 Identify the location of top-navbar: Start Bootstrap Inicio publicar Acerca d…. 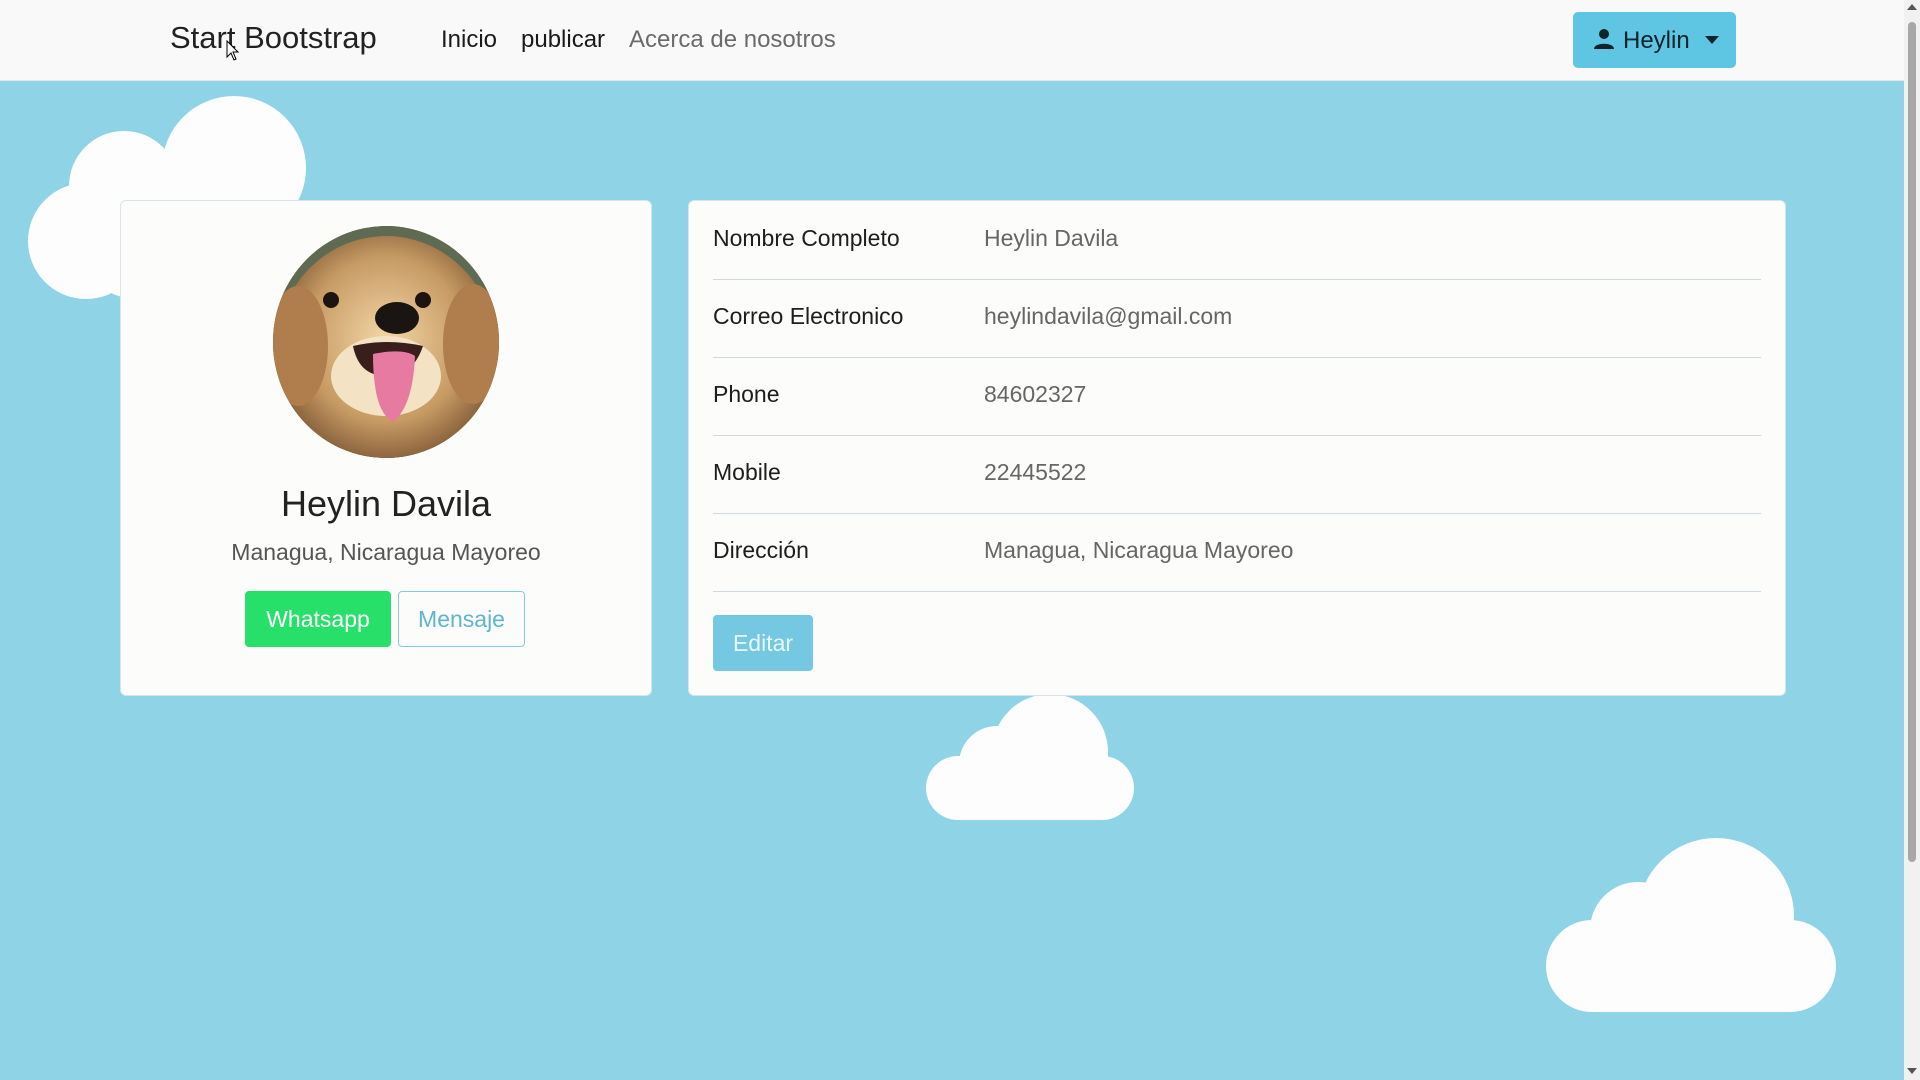
(952, 40).